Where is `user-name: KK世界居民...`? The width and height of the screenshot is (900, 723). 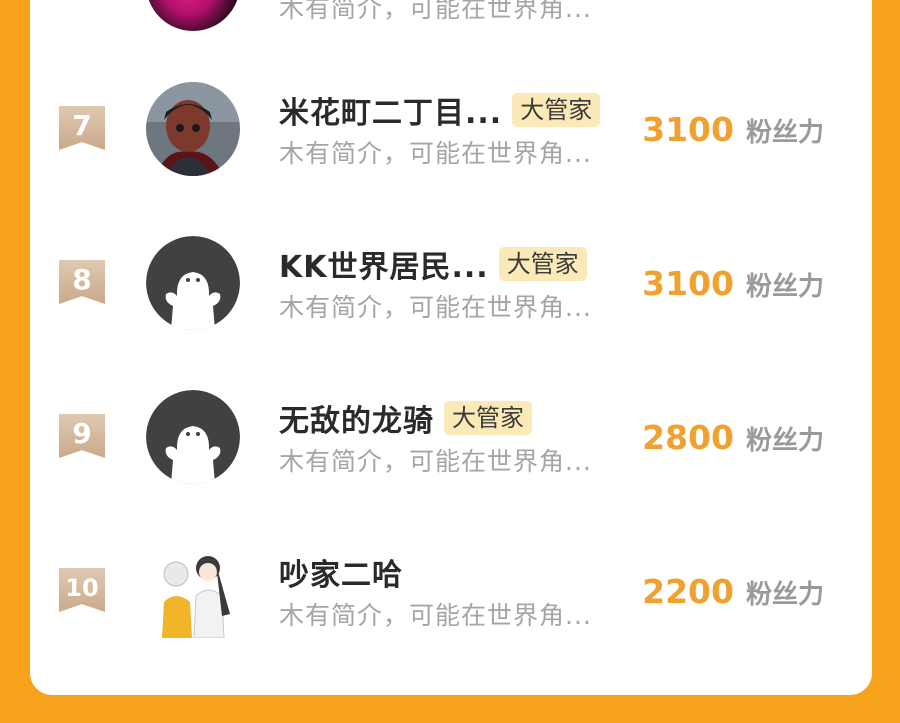 user-name: KK世界居民... is located at coordinates (384, 264).